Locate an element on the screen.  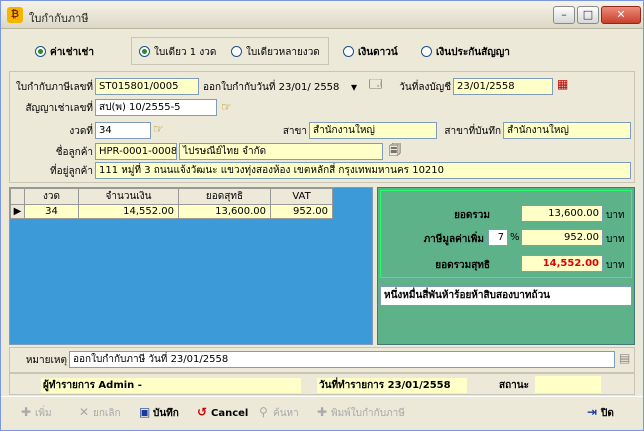
add-label: เพิ่ม is located at coordinates (43, 413).